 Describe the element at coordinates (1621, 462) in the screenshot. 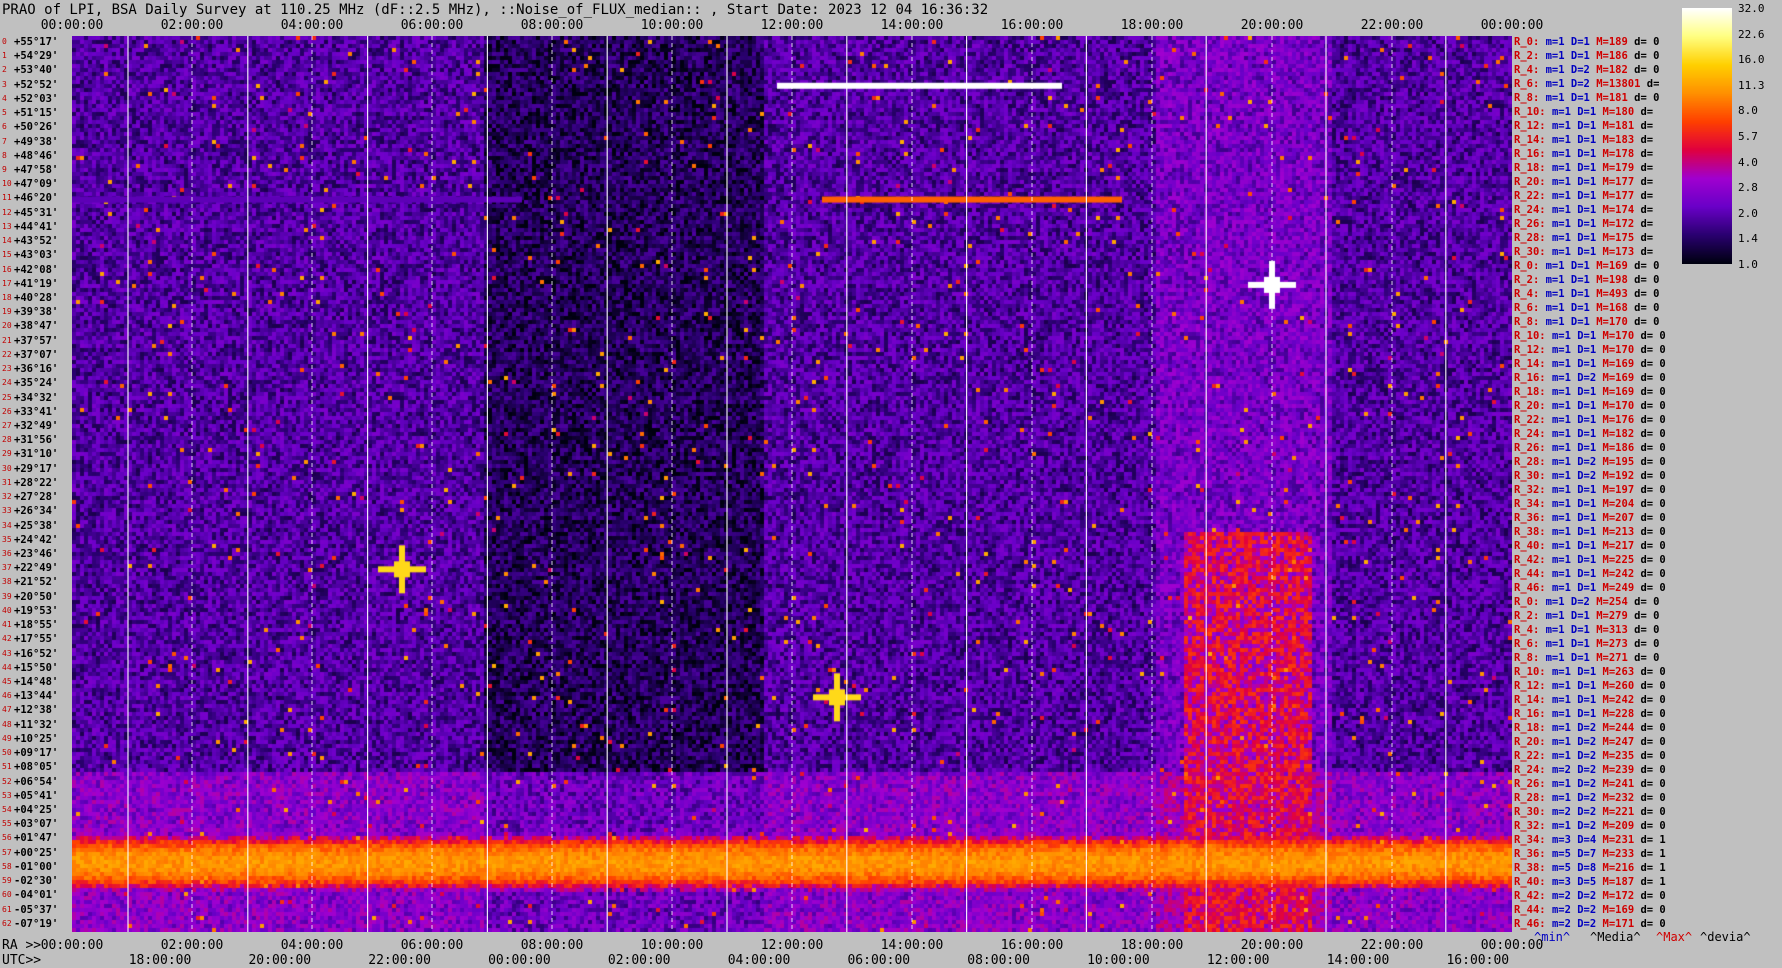

I see `stat-M: M=195` at that location.